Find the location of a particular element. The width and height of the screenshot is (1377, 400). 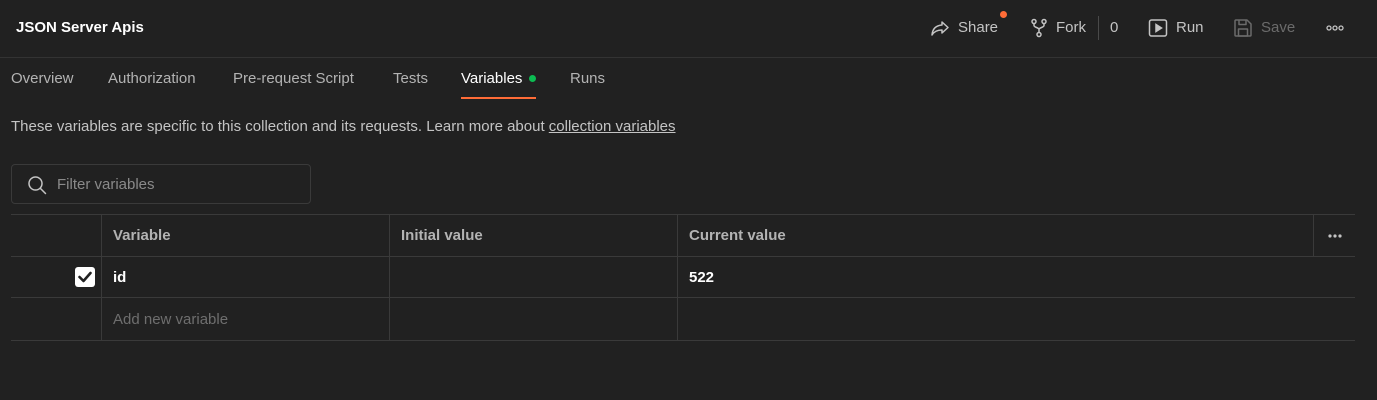

tab-variables-label: Variables is located at coordinates (492, 78).